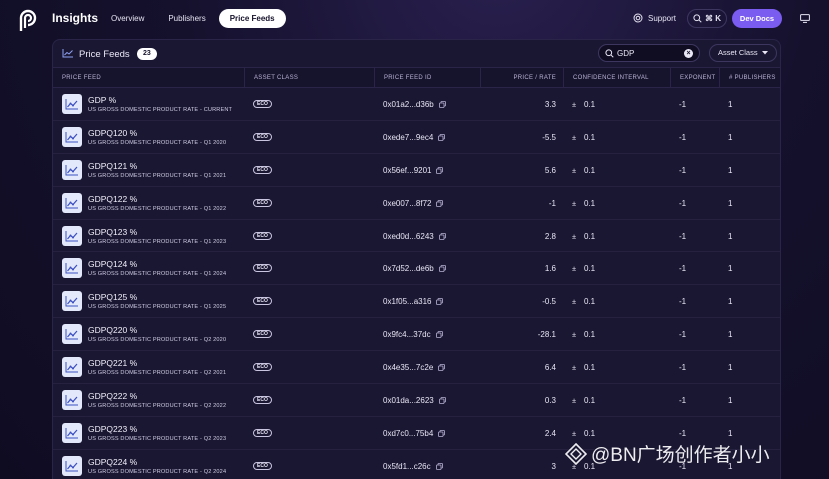 The width and height of the screenshot is (829, 479). I want to click on nav-overview: Overview, so click(127, 18).